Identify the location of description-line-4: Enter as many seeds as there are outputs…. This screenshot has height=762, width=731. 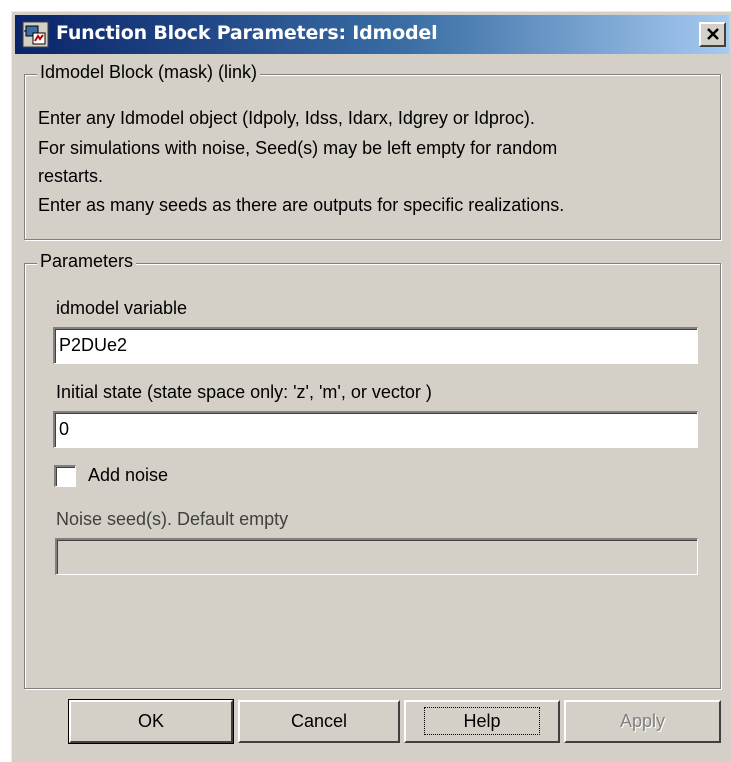
(301, 205).